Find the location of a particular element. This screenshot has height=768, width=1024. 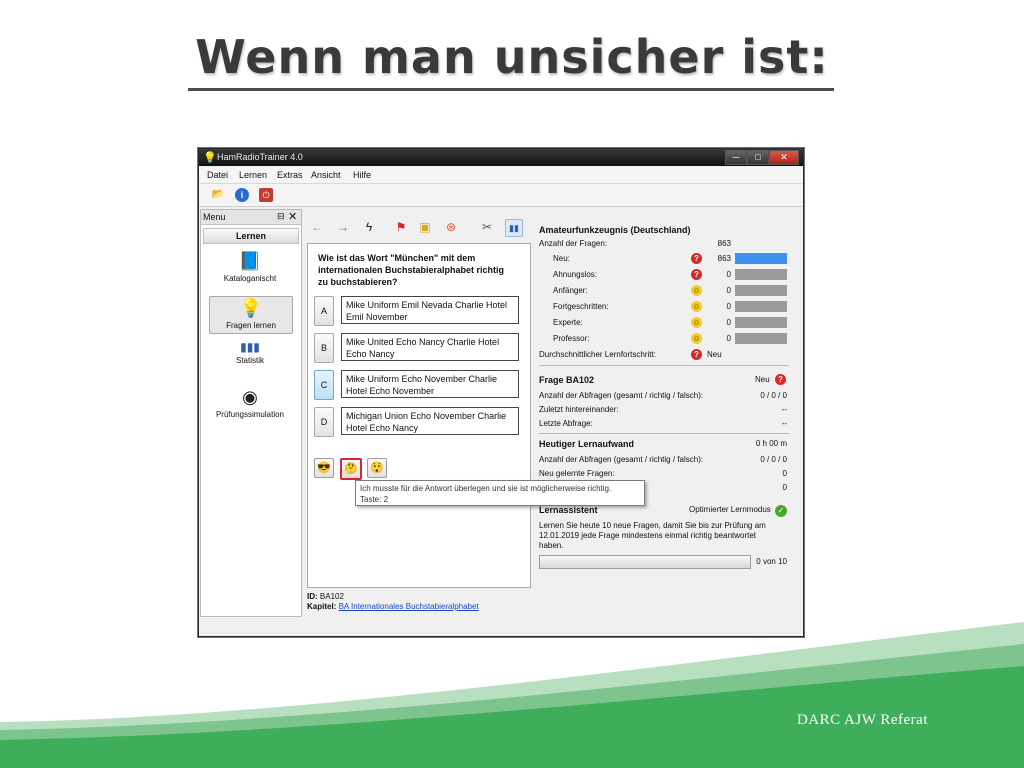

maximize-button: □ is located at coordinates (758, 157).